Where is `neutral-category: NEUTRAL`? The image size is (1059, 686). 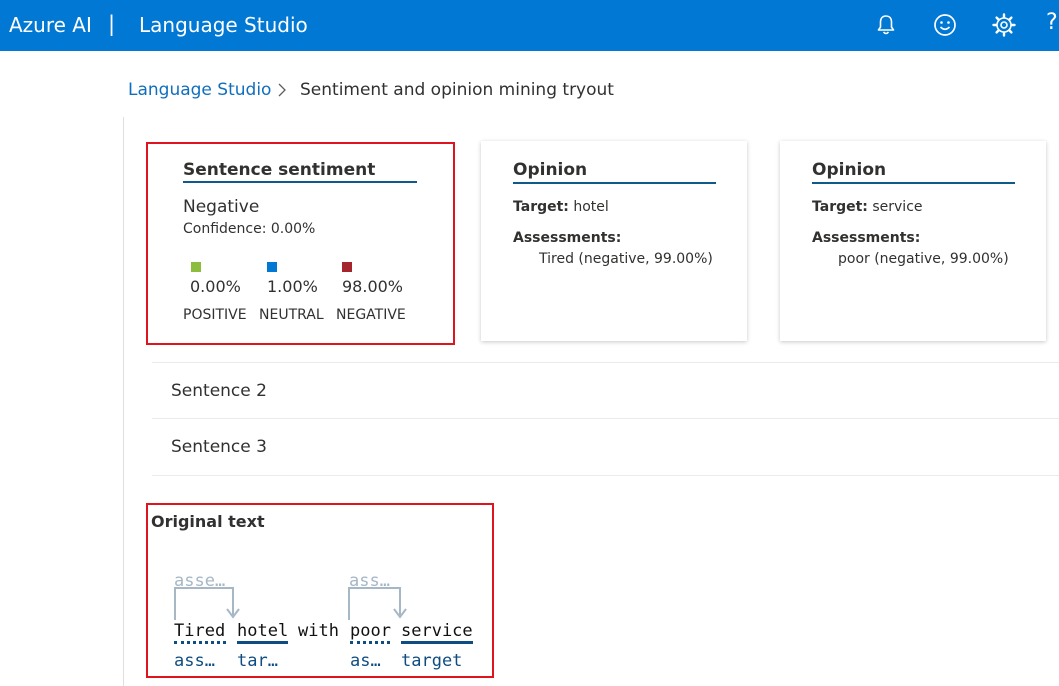 neutral-category: NEUTRAL is located at coordinates (291, 315).